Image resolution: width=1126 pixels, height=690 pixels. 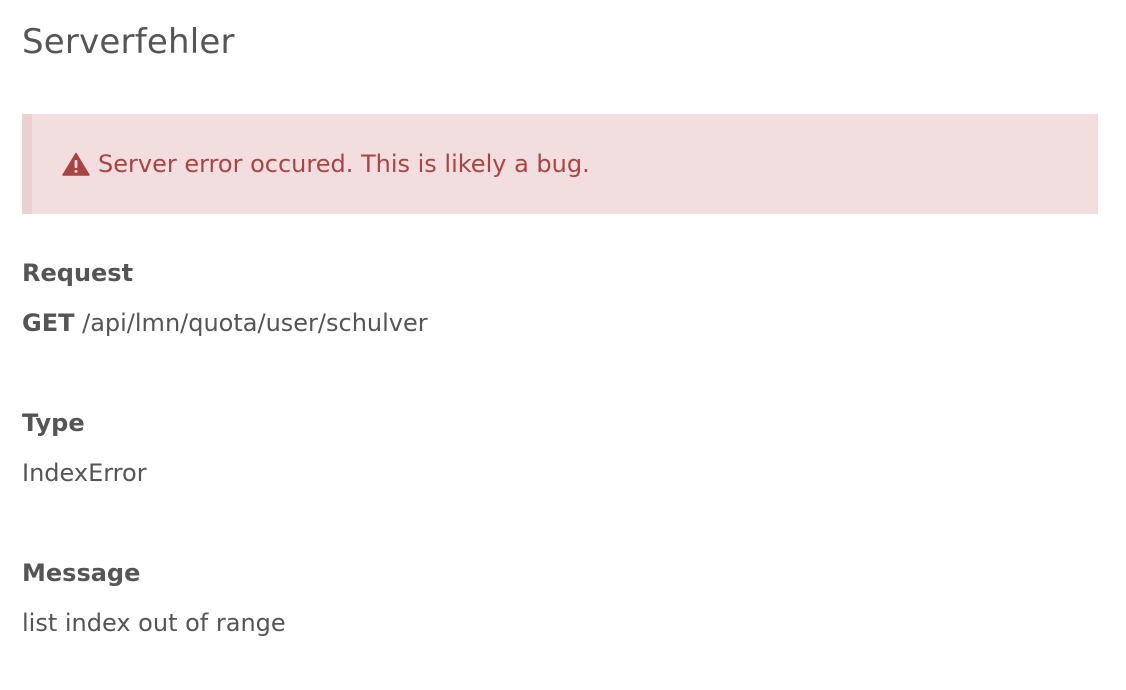 I want to click on request-label: Request, so click(x=78, y=273).